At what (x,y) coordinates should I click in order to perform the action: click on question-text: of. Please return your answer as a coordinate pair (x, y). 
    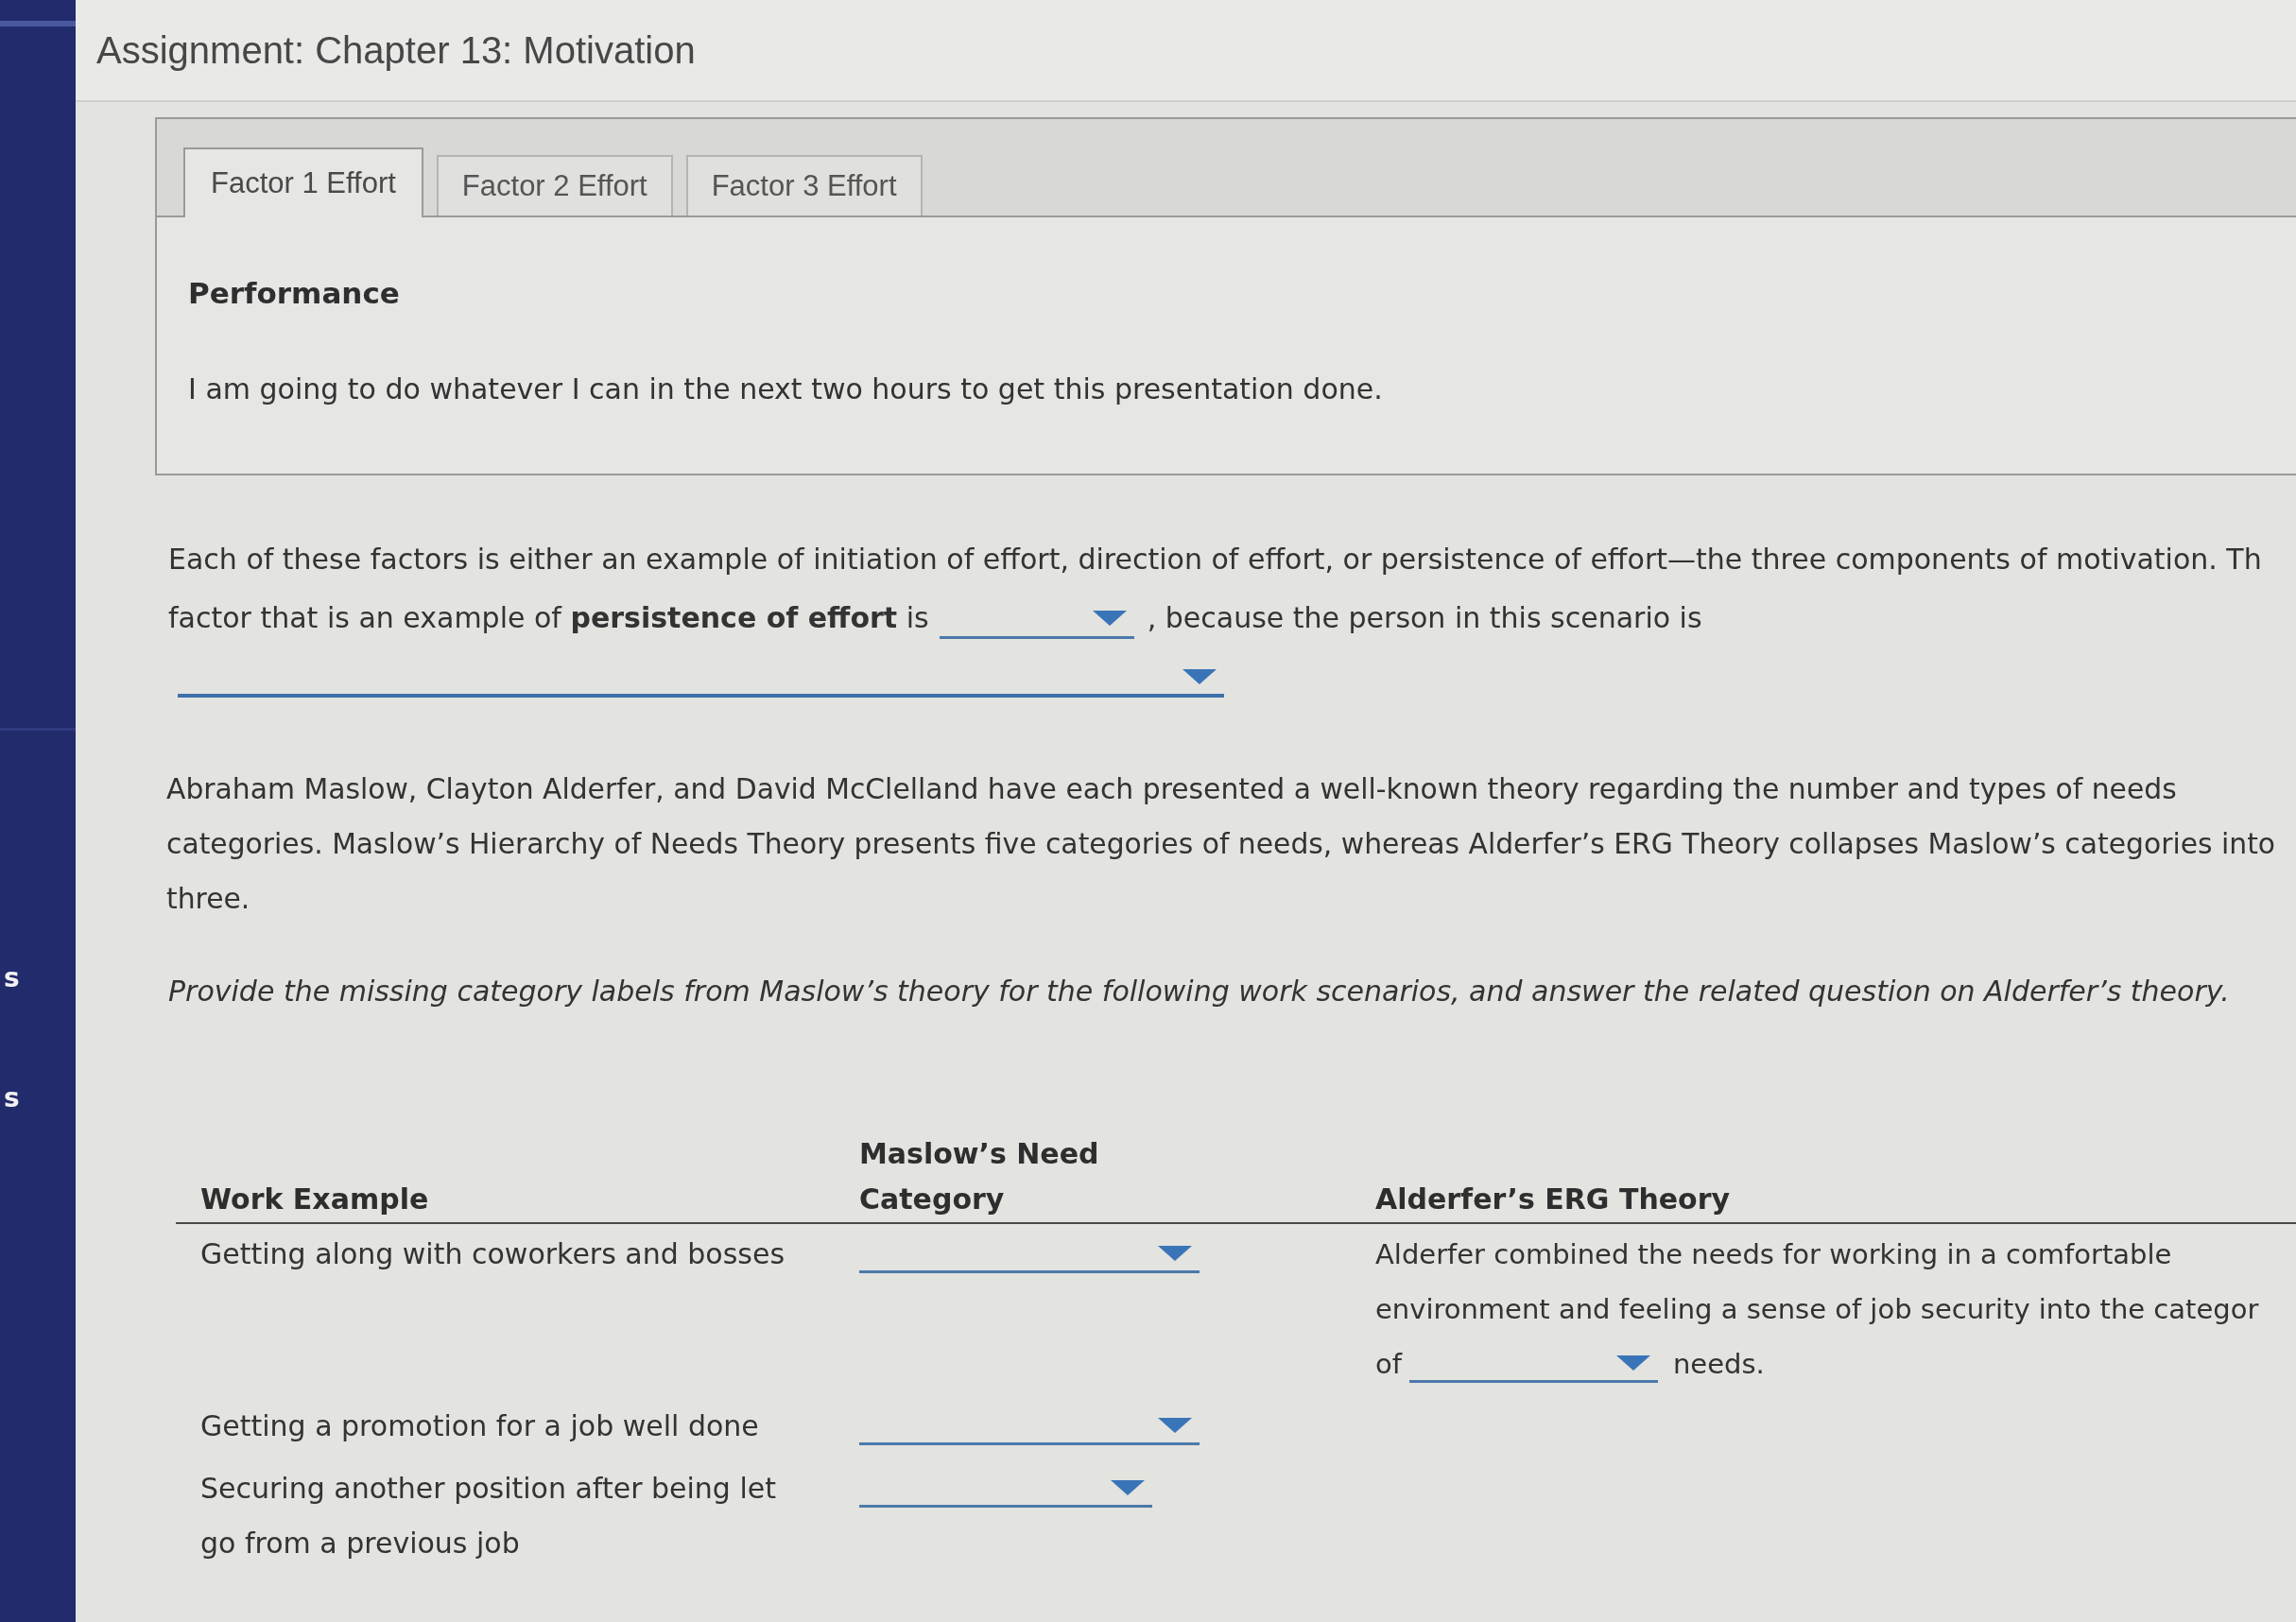
    Looking at the image, I should click on (1388, 1364).